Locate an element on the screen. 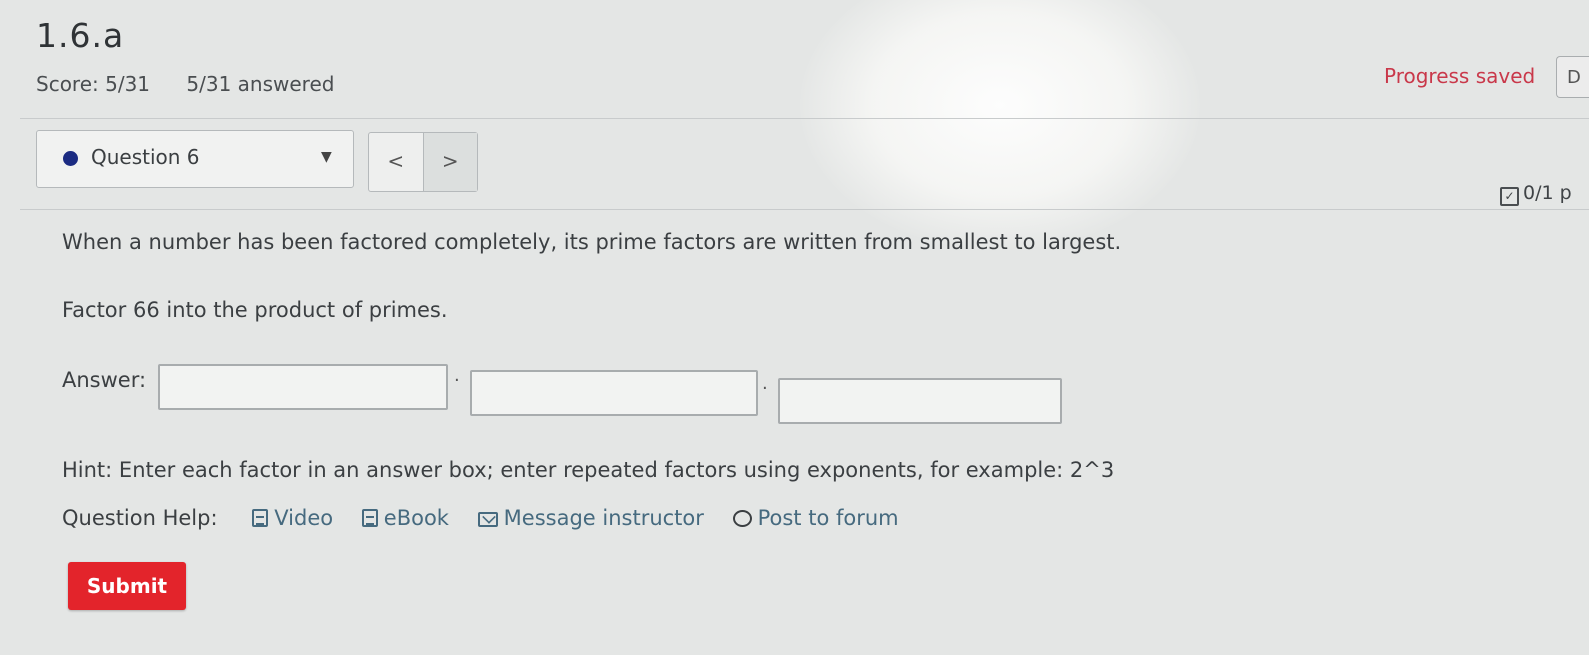  post-to-forum-link: Post to forum is located at coordinates (815, 518).